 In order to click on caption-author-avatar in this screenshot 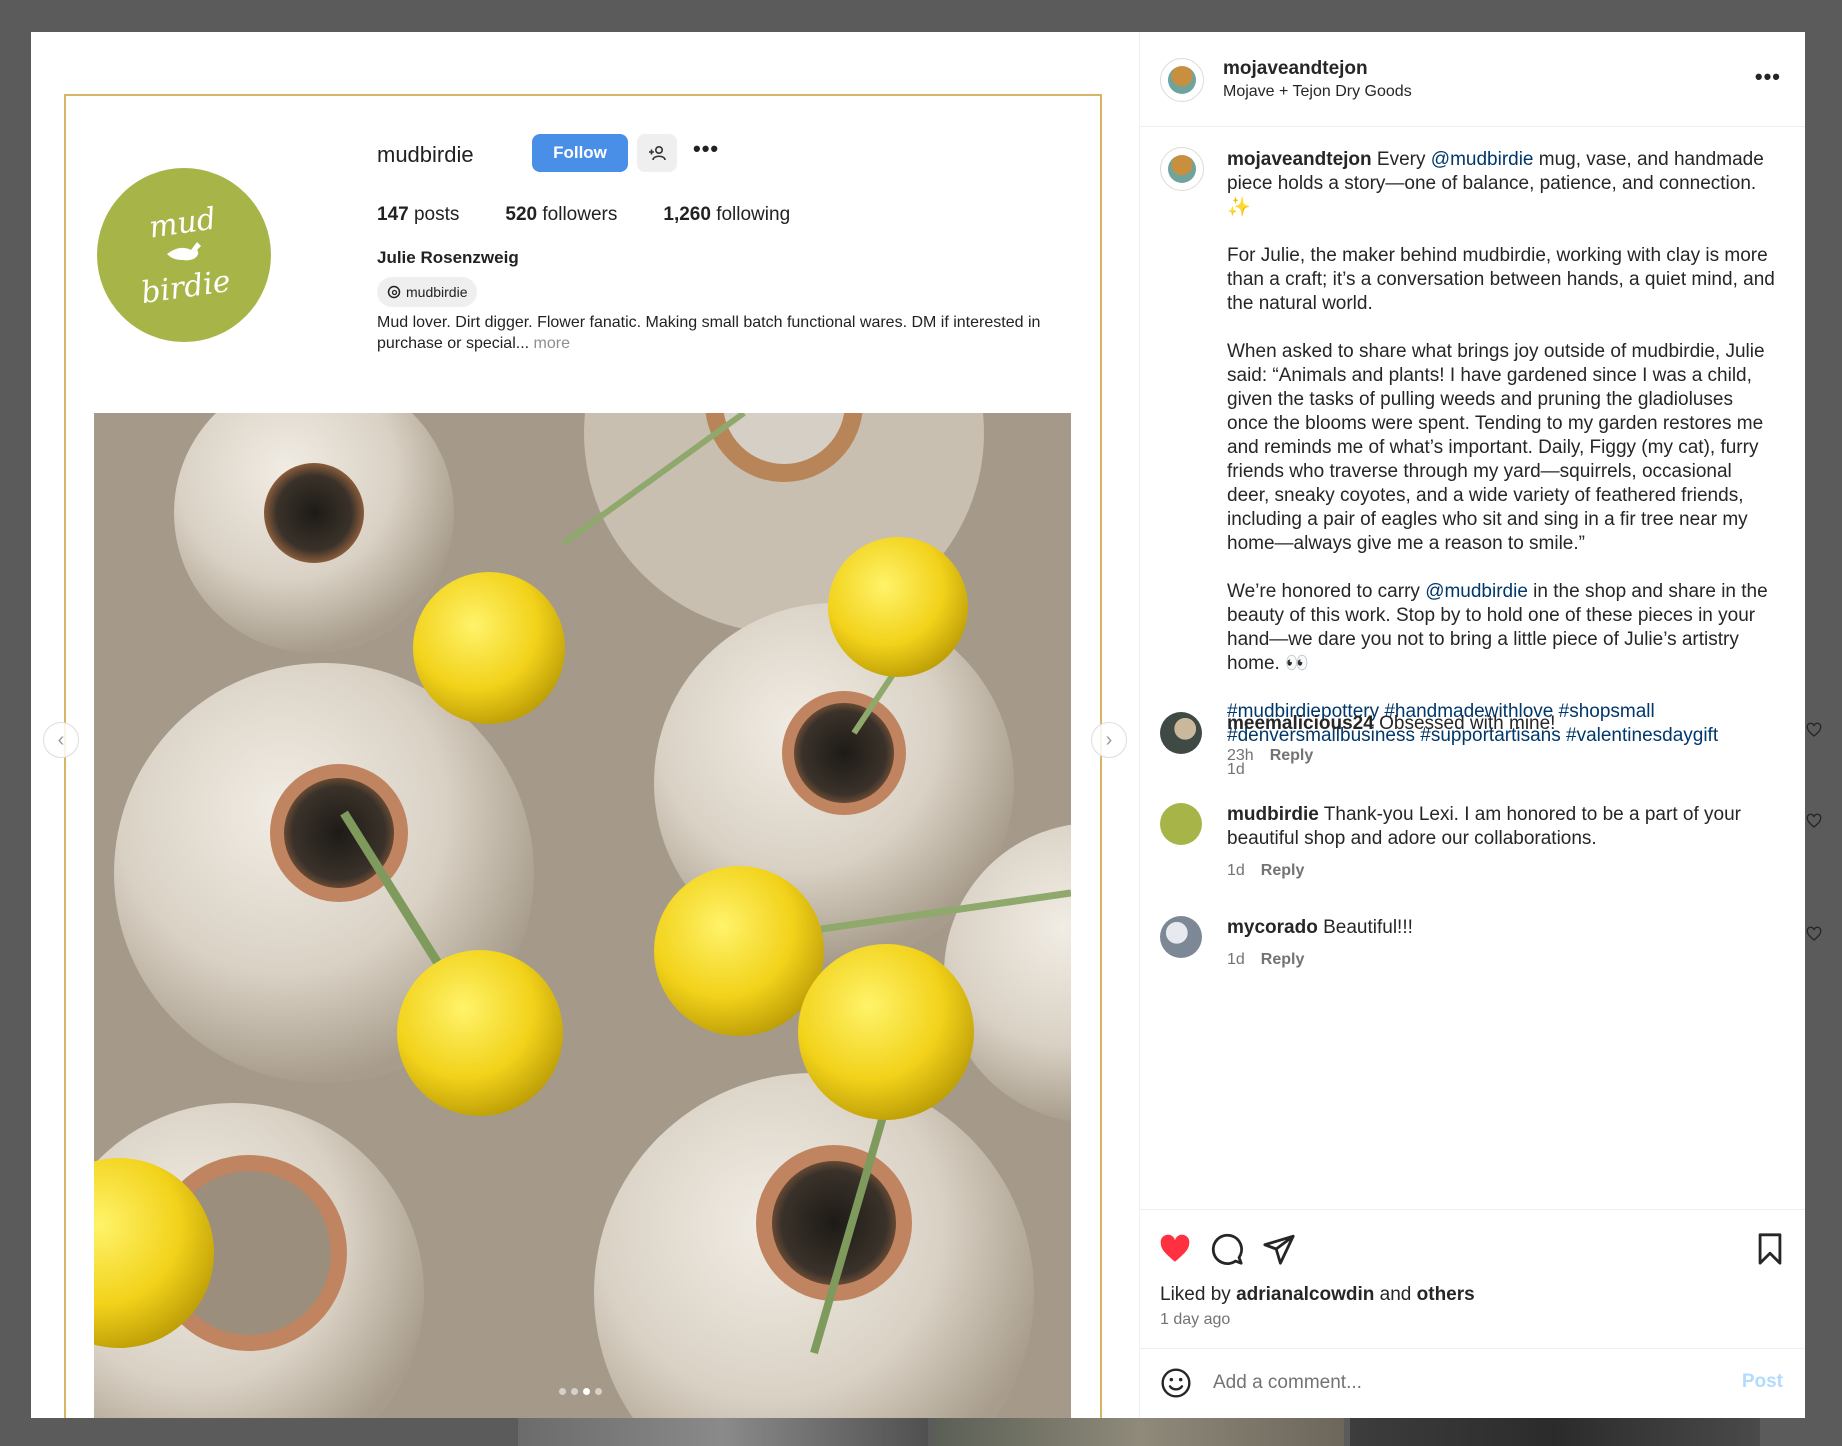, I will do `click(1182, 169)`.